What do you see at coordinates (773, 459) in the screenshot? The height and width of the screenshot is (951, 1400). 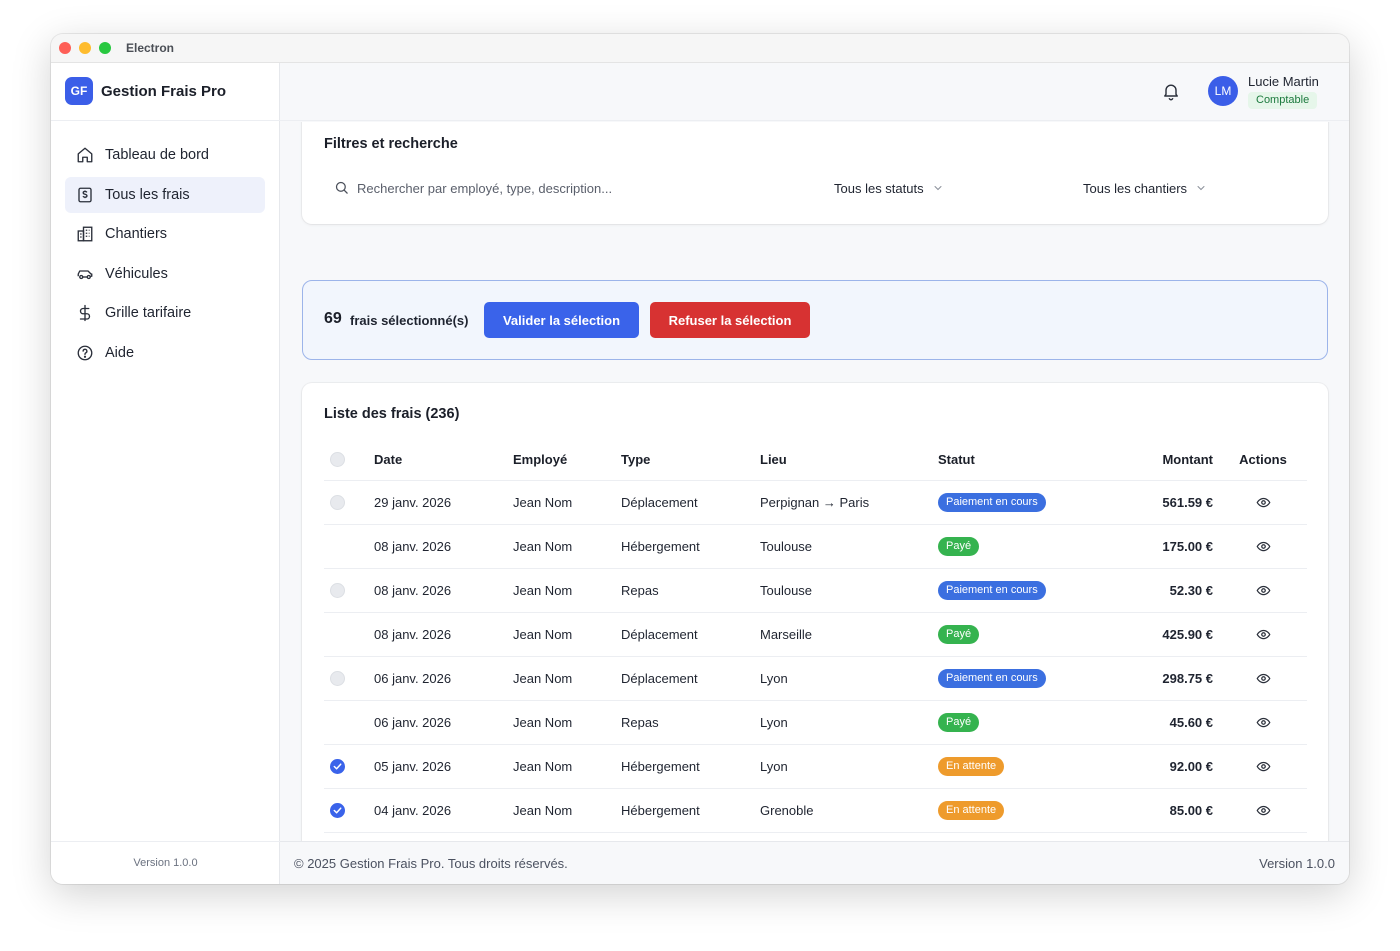 I see `column-header-place: Lieu` at bounding box center [773, 459].